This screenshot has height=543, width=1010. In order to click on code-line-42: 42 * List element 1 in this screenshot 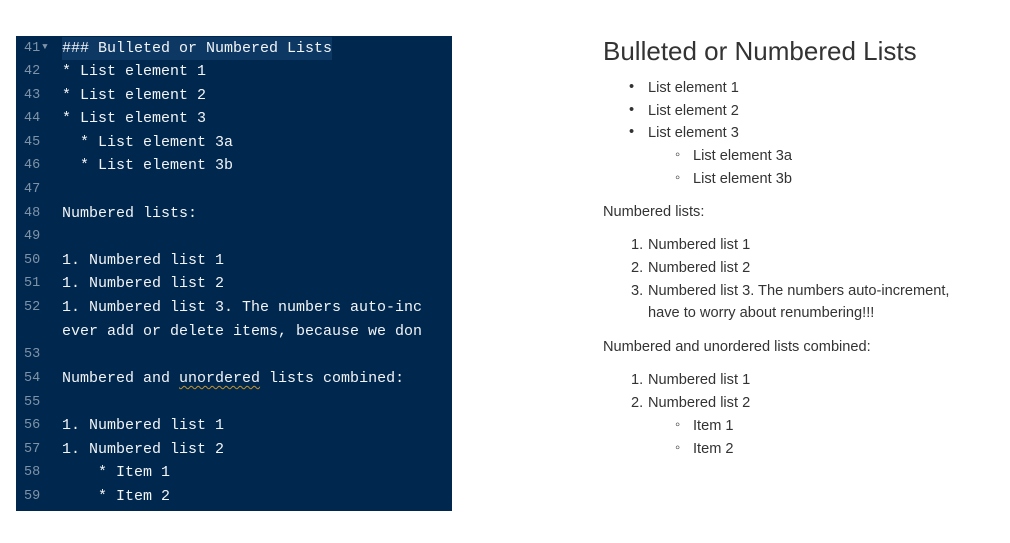, I will do `click(234, 71)`.